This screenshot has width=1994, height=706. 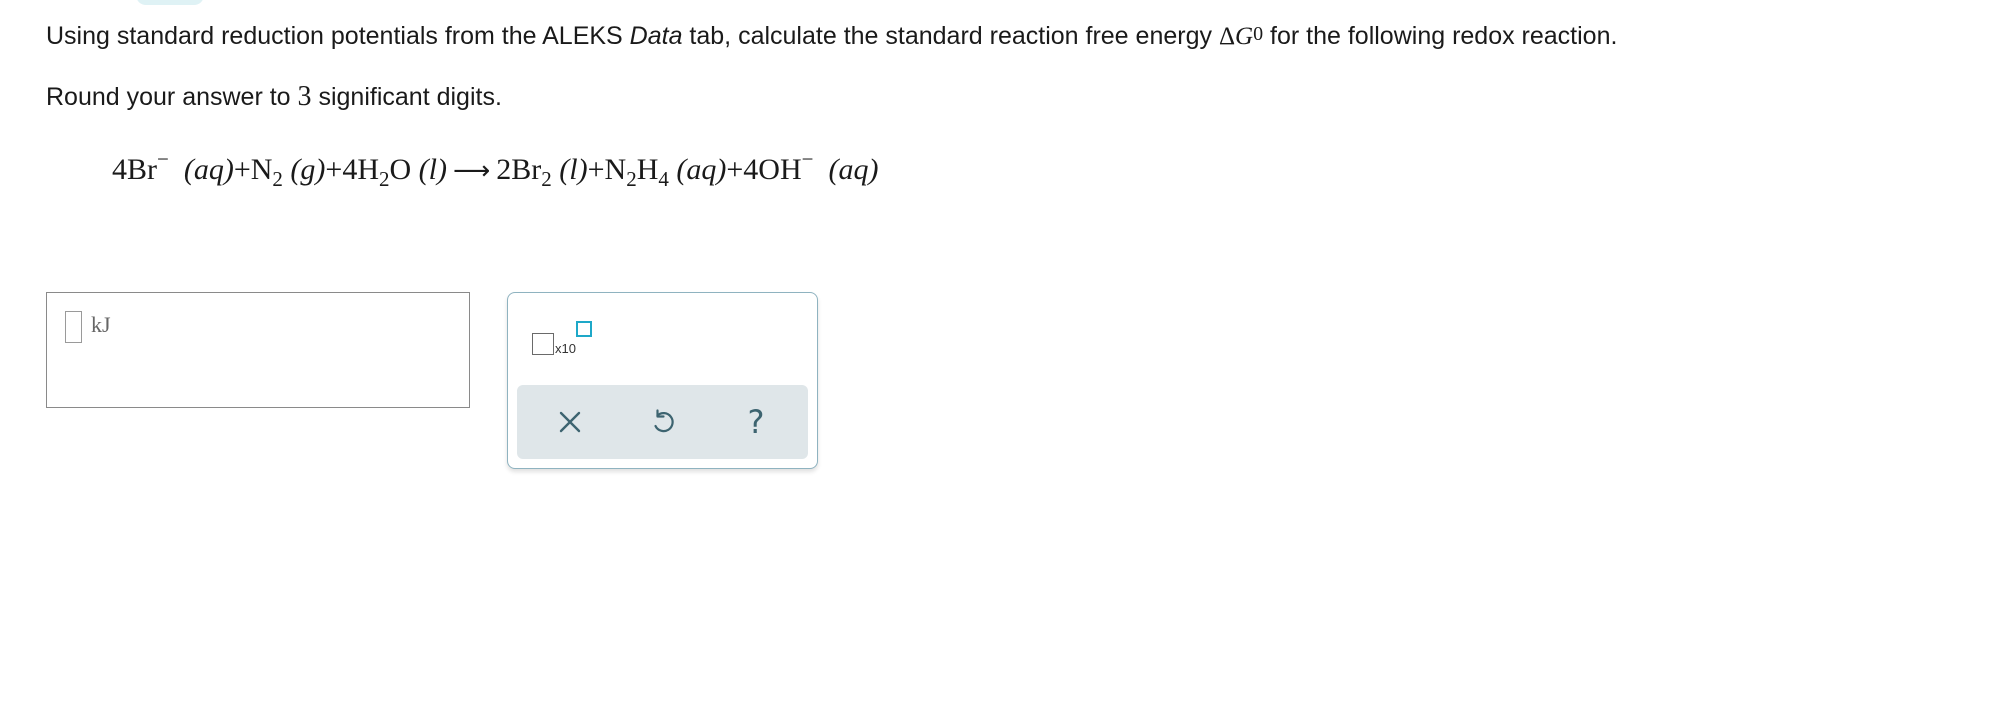 I want to click on answer-input-slot, so click(x=73, y=327).